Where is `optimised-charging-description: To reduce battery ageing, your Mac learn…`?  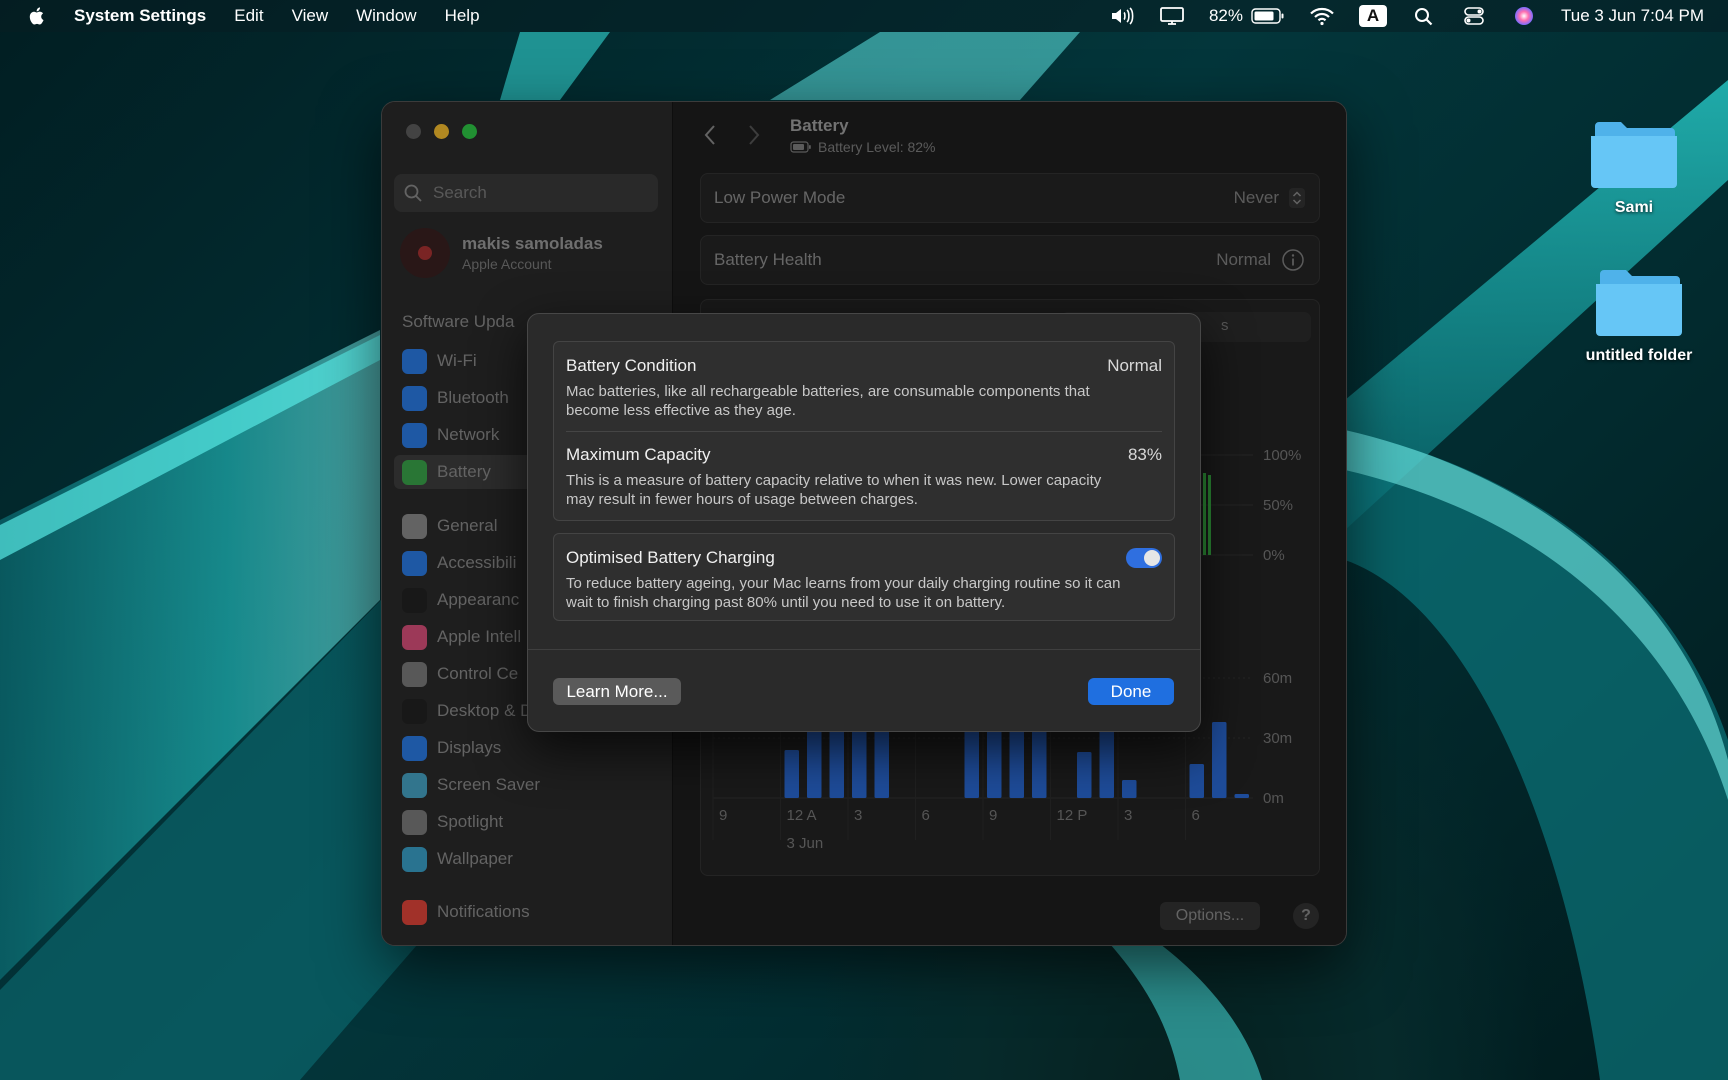
optimised-charging-description: To reduce battery ageing, your Mac learn… is located at coordinates (843, 593).